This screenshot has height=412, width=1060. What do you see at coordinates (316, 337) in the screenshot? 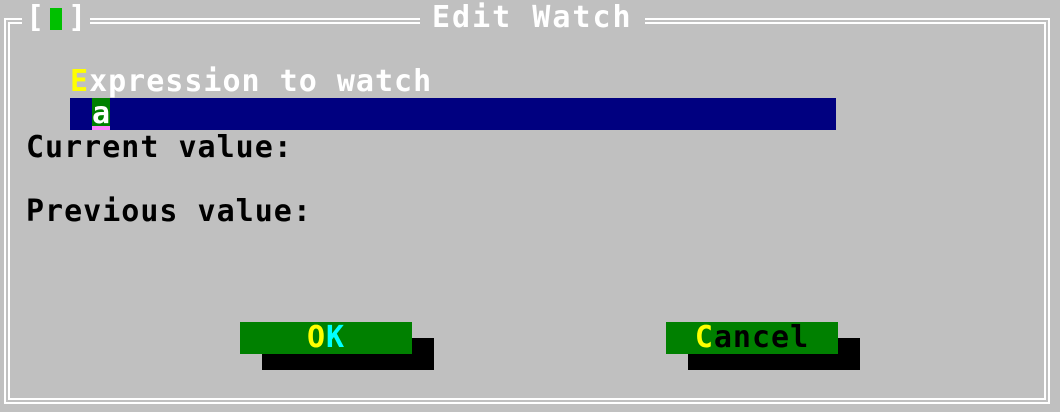
I see `ok-button-hotkey: O` at bounding box center [316, 337].